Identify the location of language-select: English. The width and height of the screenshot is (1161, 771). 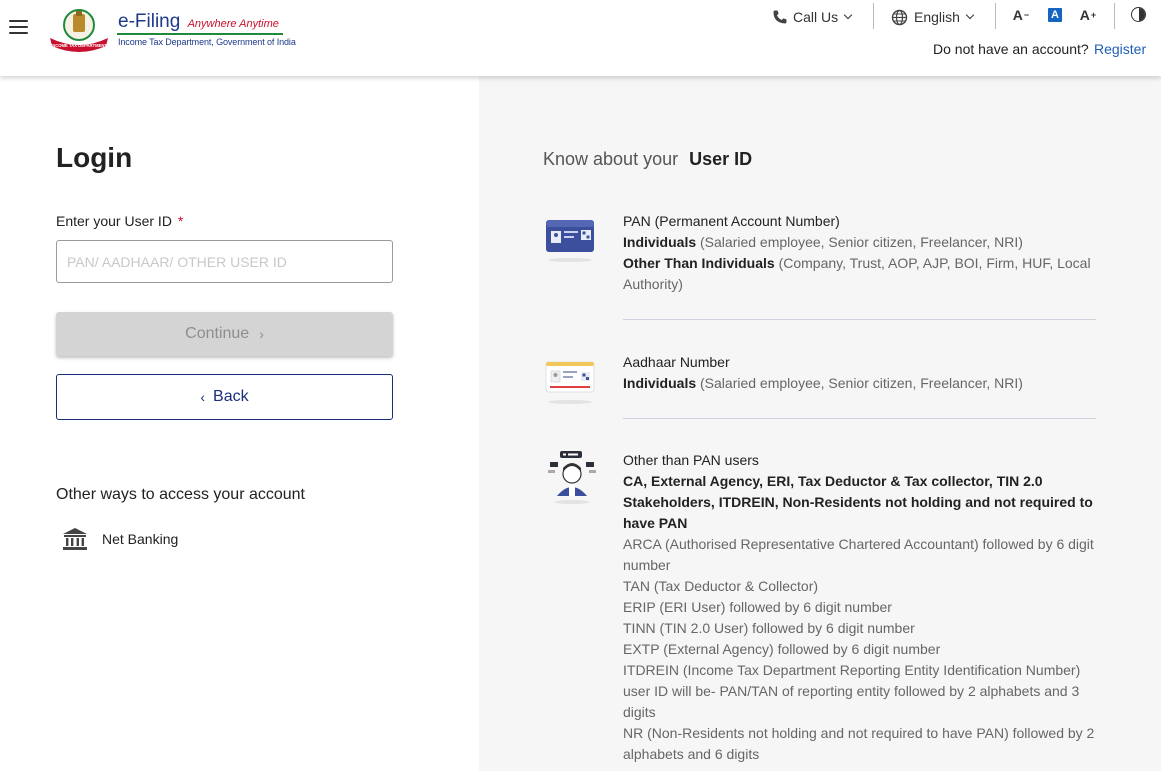
(933, 17).